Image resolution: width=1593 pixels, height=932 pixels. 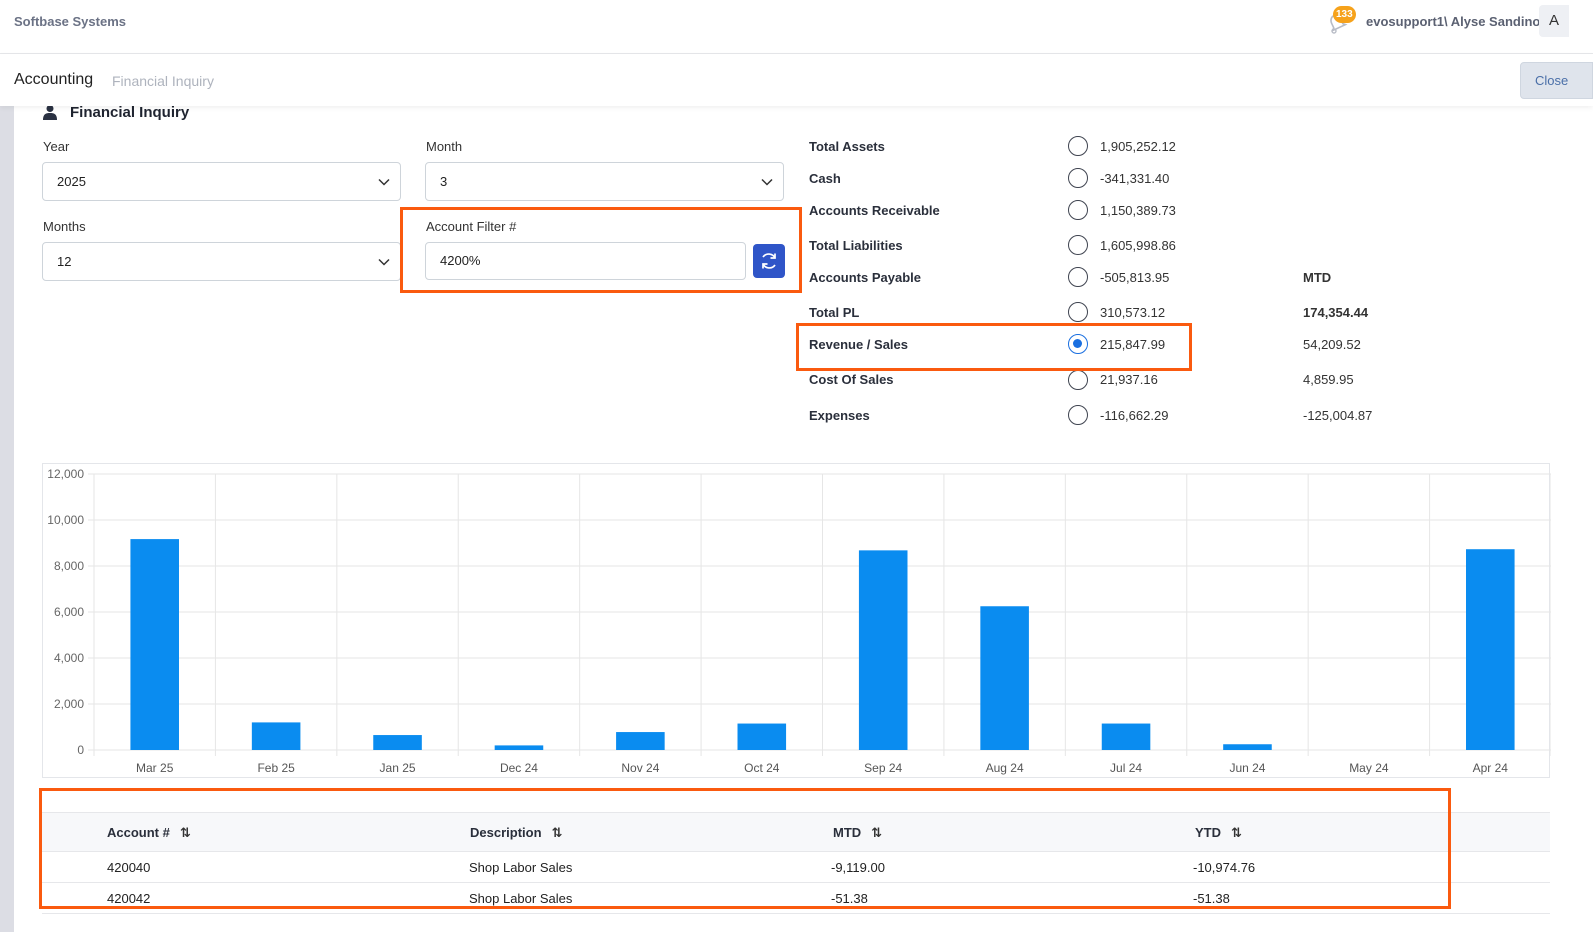 What do you see at coordinates (865, 277) in the screenshot?
I see `summary-label: Accounts Payable` at bounding box center [865, 277].